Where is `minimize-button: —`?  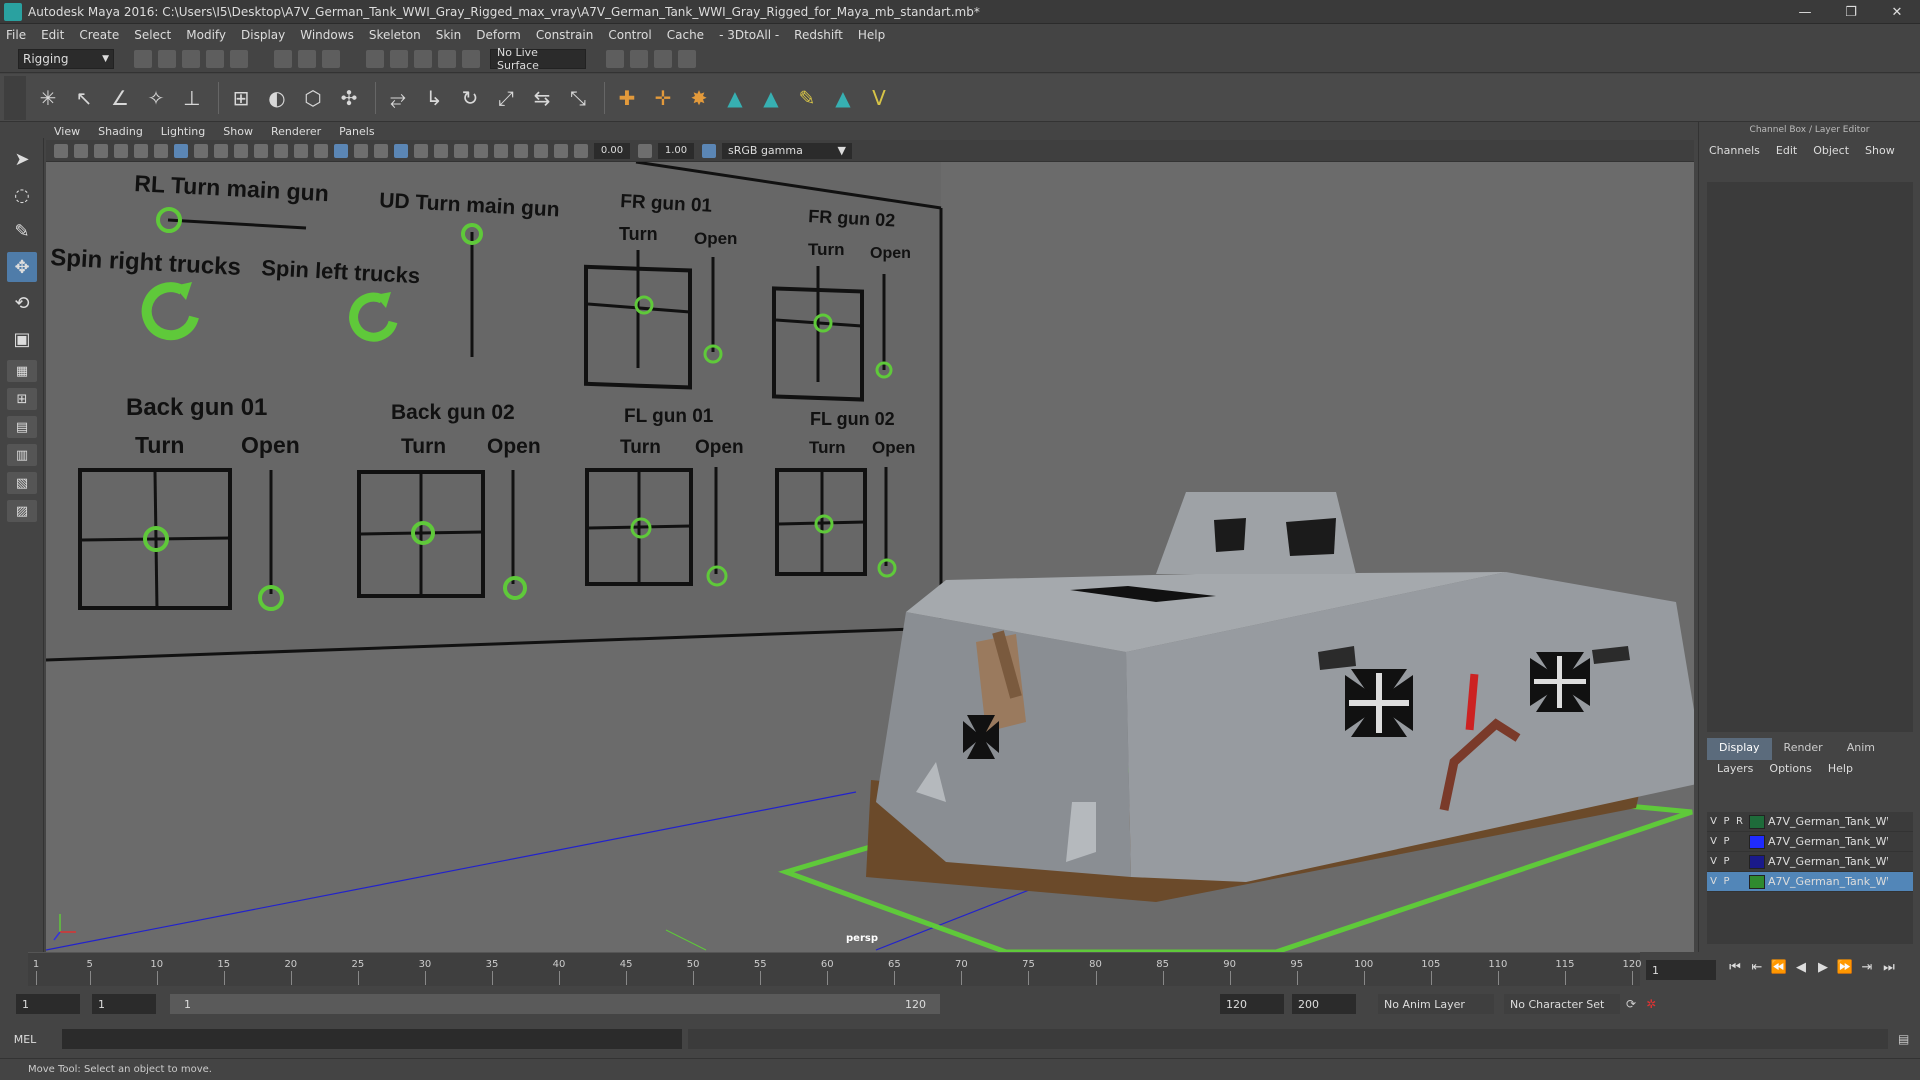 minimize-button: — is located at coordinates (1805, 12).